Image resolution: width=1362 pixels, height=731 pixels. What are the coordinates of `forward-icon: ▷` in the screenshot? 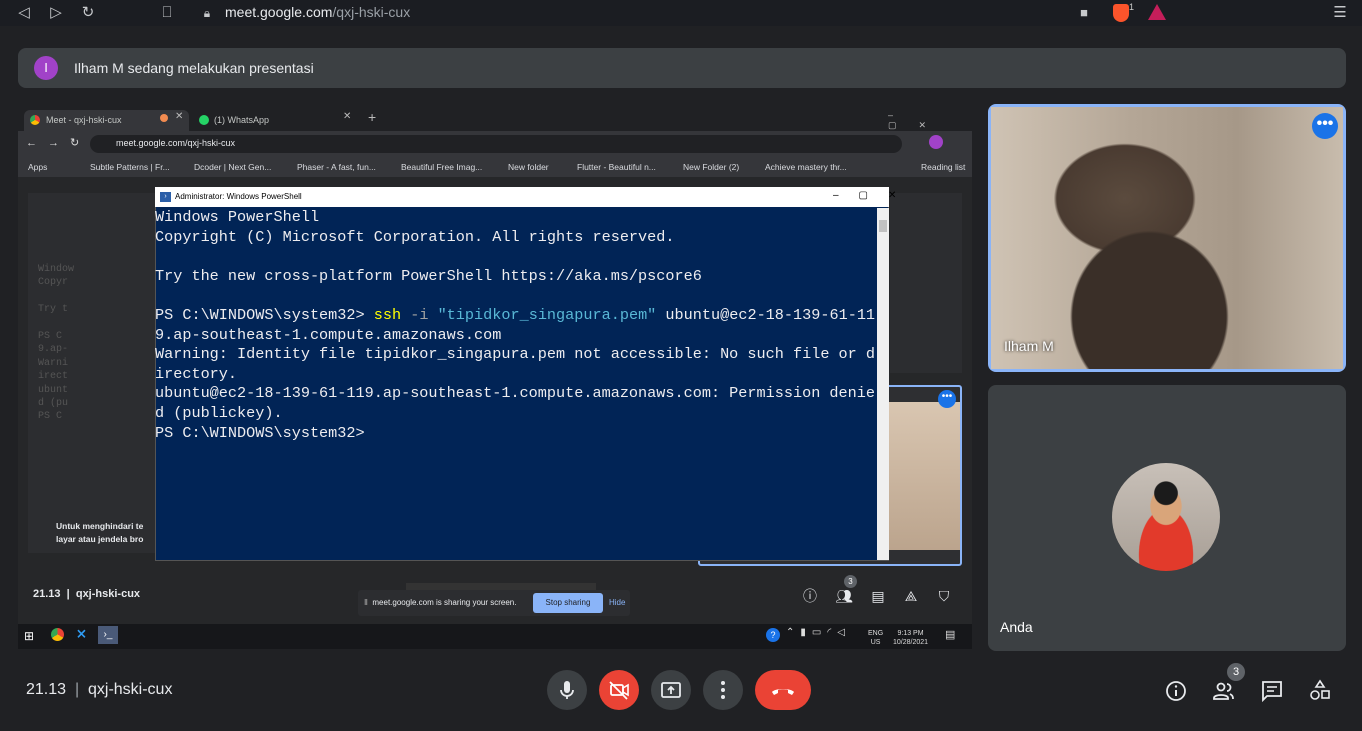 It's located at (56, 13).